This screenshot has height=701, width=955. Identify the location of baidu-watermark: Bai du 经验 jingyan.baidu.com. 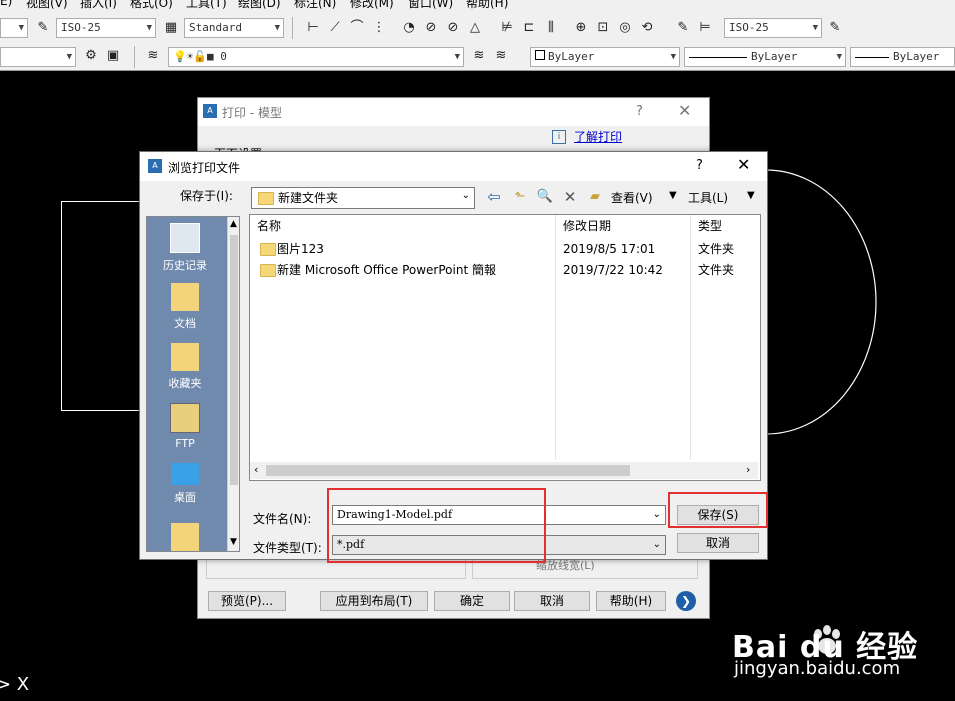
(842, 653).